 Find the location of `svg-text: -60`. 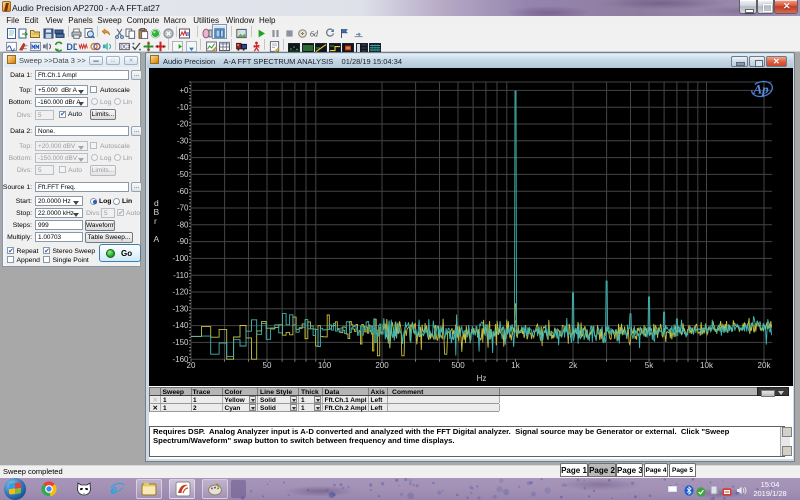

svg-text: -60 is located at coordinates (183, 191).